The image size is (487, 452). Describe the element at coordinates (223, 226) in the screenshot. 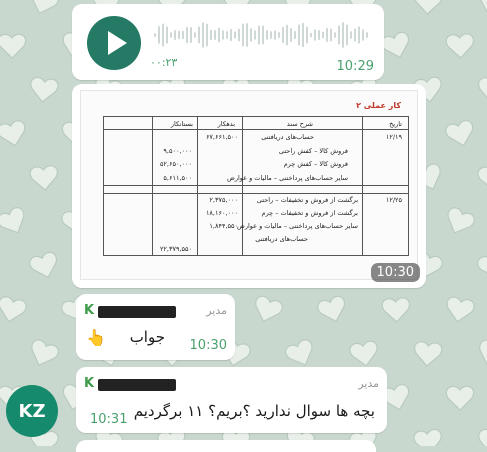

I see `entry2-debit: ۱,۸۴۴,۵۵۰` at that location.